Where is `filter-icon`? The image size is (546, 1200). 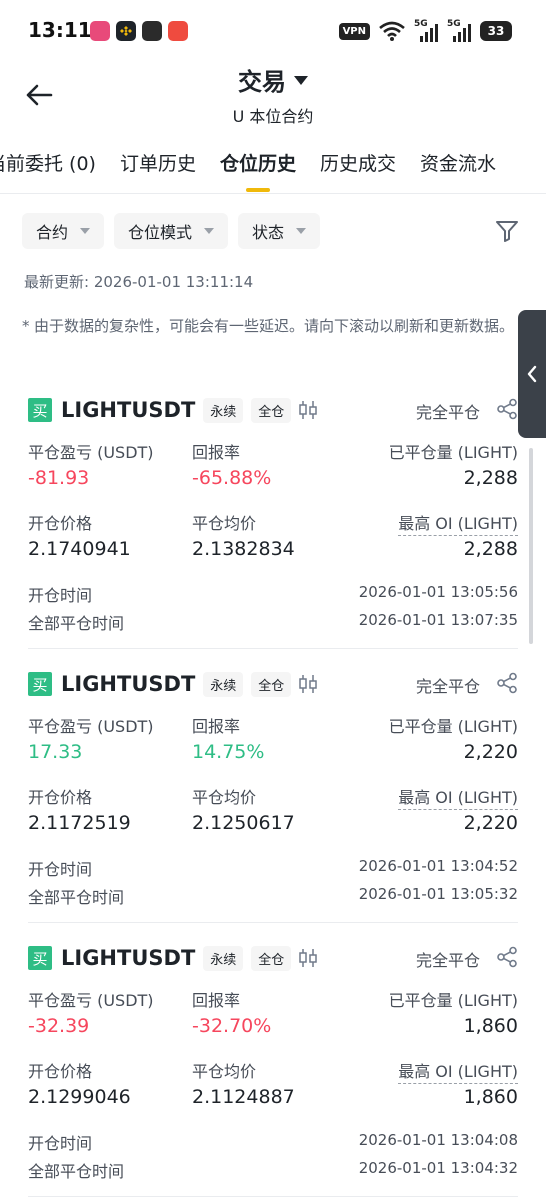
filter-icon is located at coordinates (507, 231).